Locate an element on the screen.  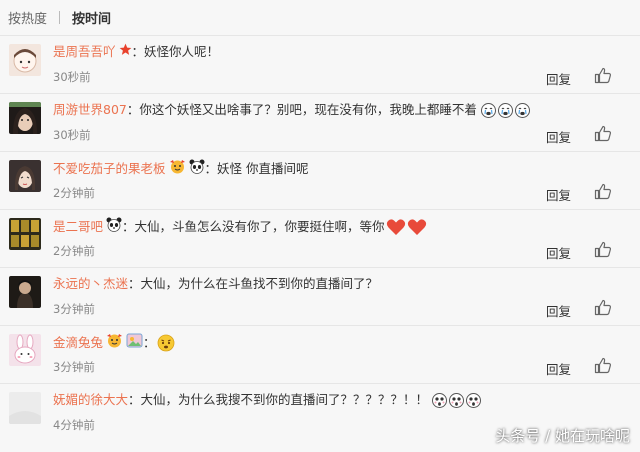
username-link: 是周吾吾吖 is located at coordinates (84, 52).